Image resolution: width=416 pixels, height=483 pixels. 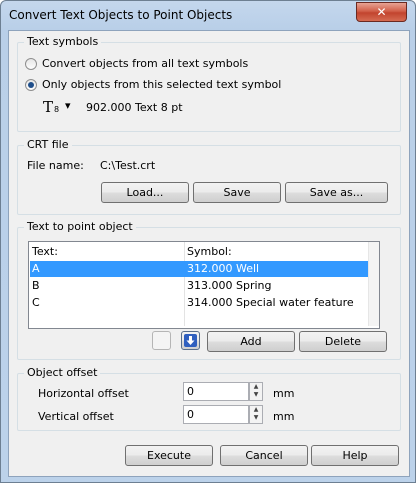 I want to click on close-button: ✕, so click(x=381, y=12).